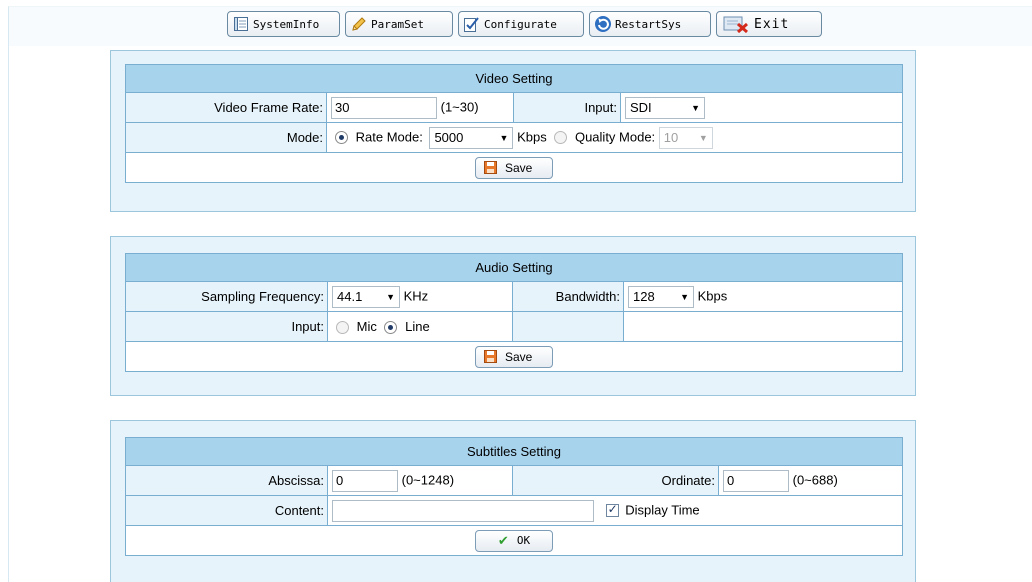 The height and width of the screenshot is (582, 1032). I want to click on video-mode-label: Mode:, so click(226, 137).